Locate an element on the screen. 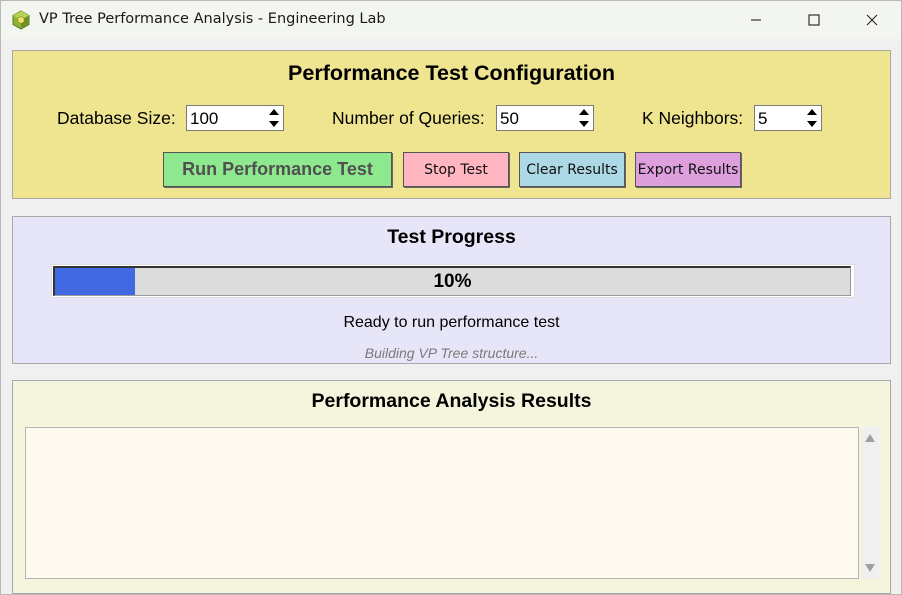 Image resolution: width=902 pixels, height=595 pixels. database-size-value: 100 is located at coordinates (204, 118).